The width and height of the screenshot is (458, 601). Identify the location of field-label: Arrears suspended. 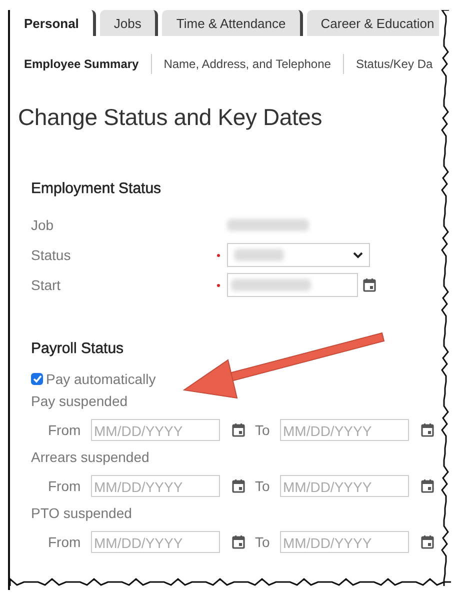
(90, 457).